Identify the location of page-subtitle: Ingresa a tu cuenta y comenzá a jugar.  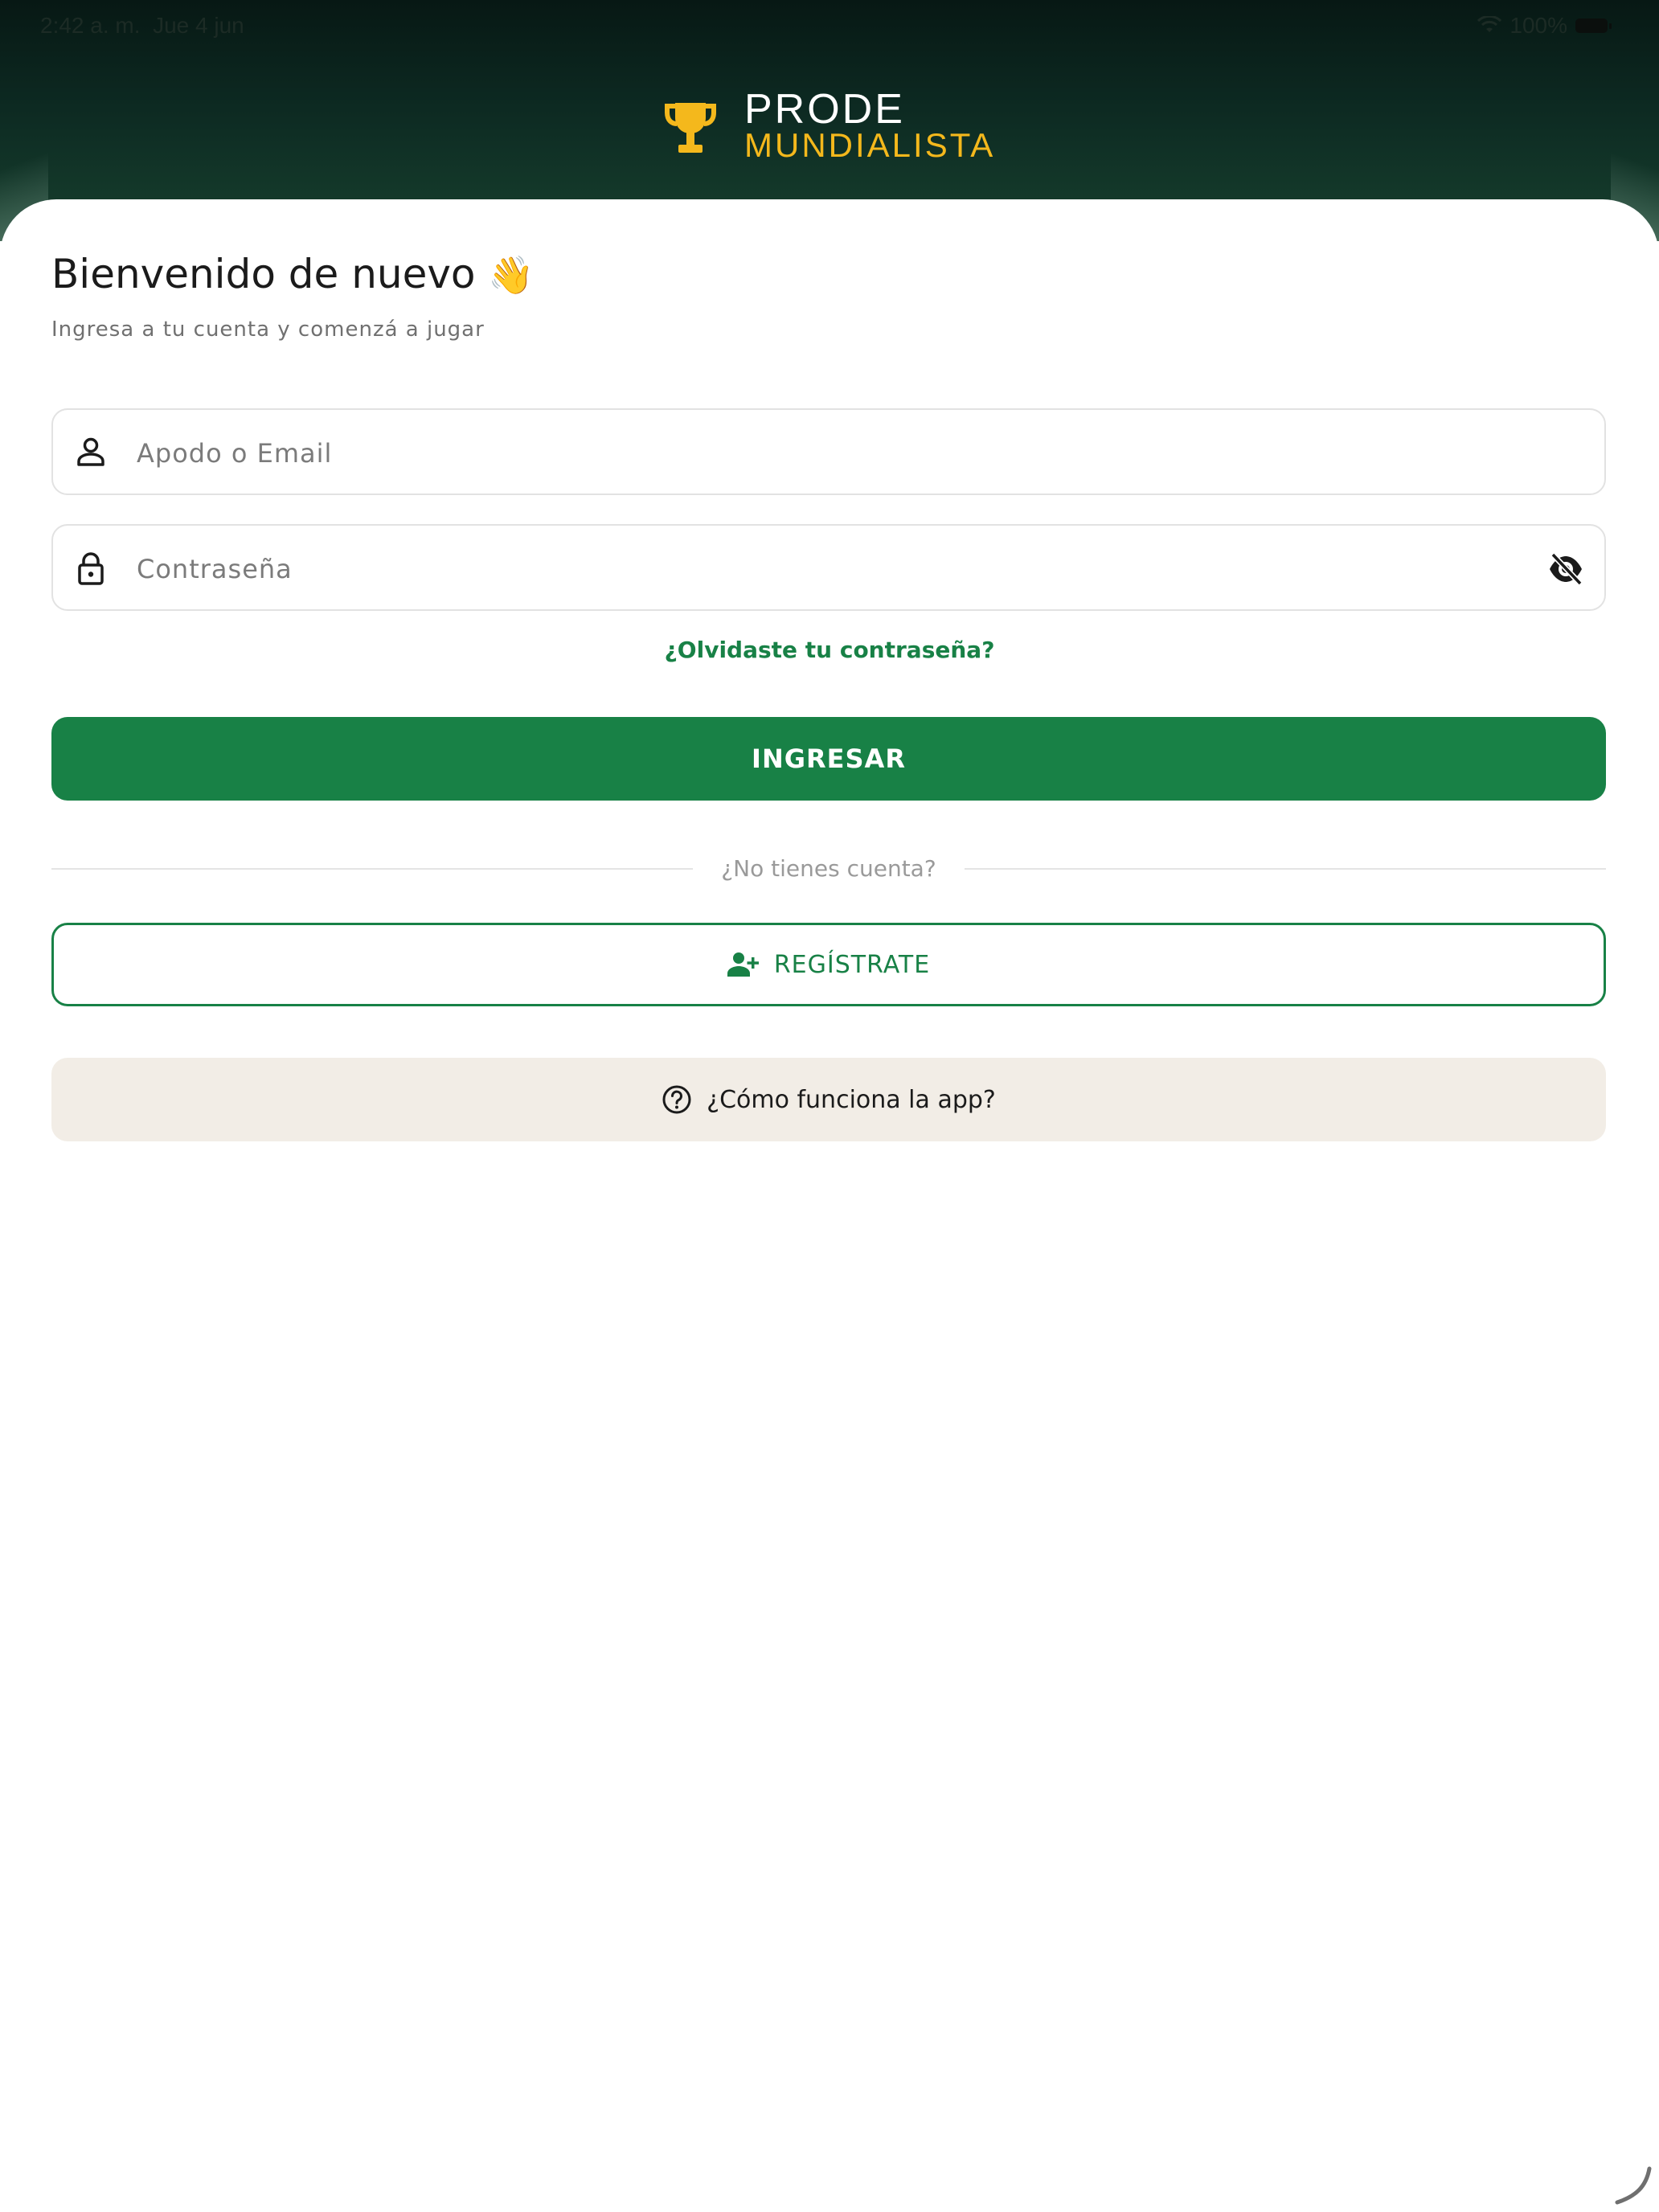
(268, 329).